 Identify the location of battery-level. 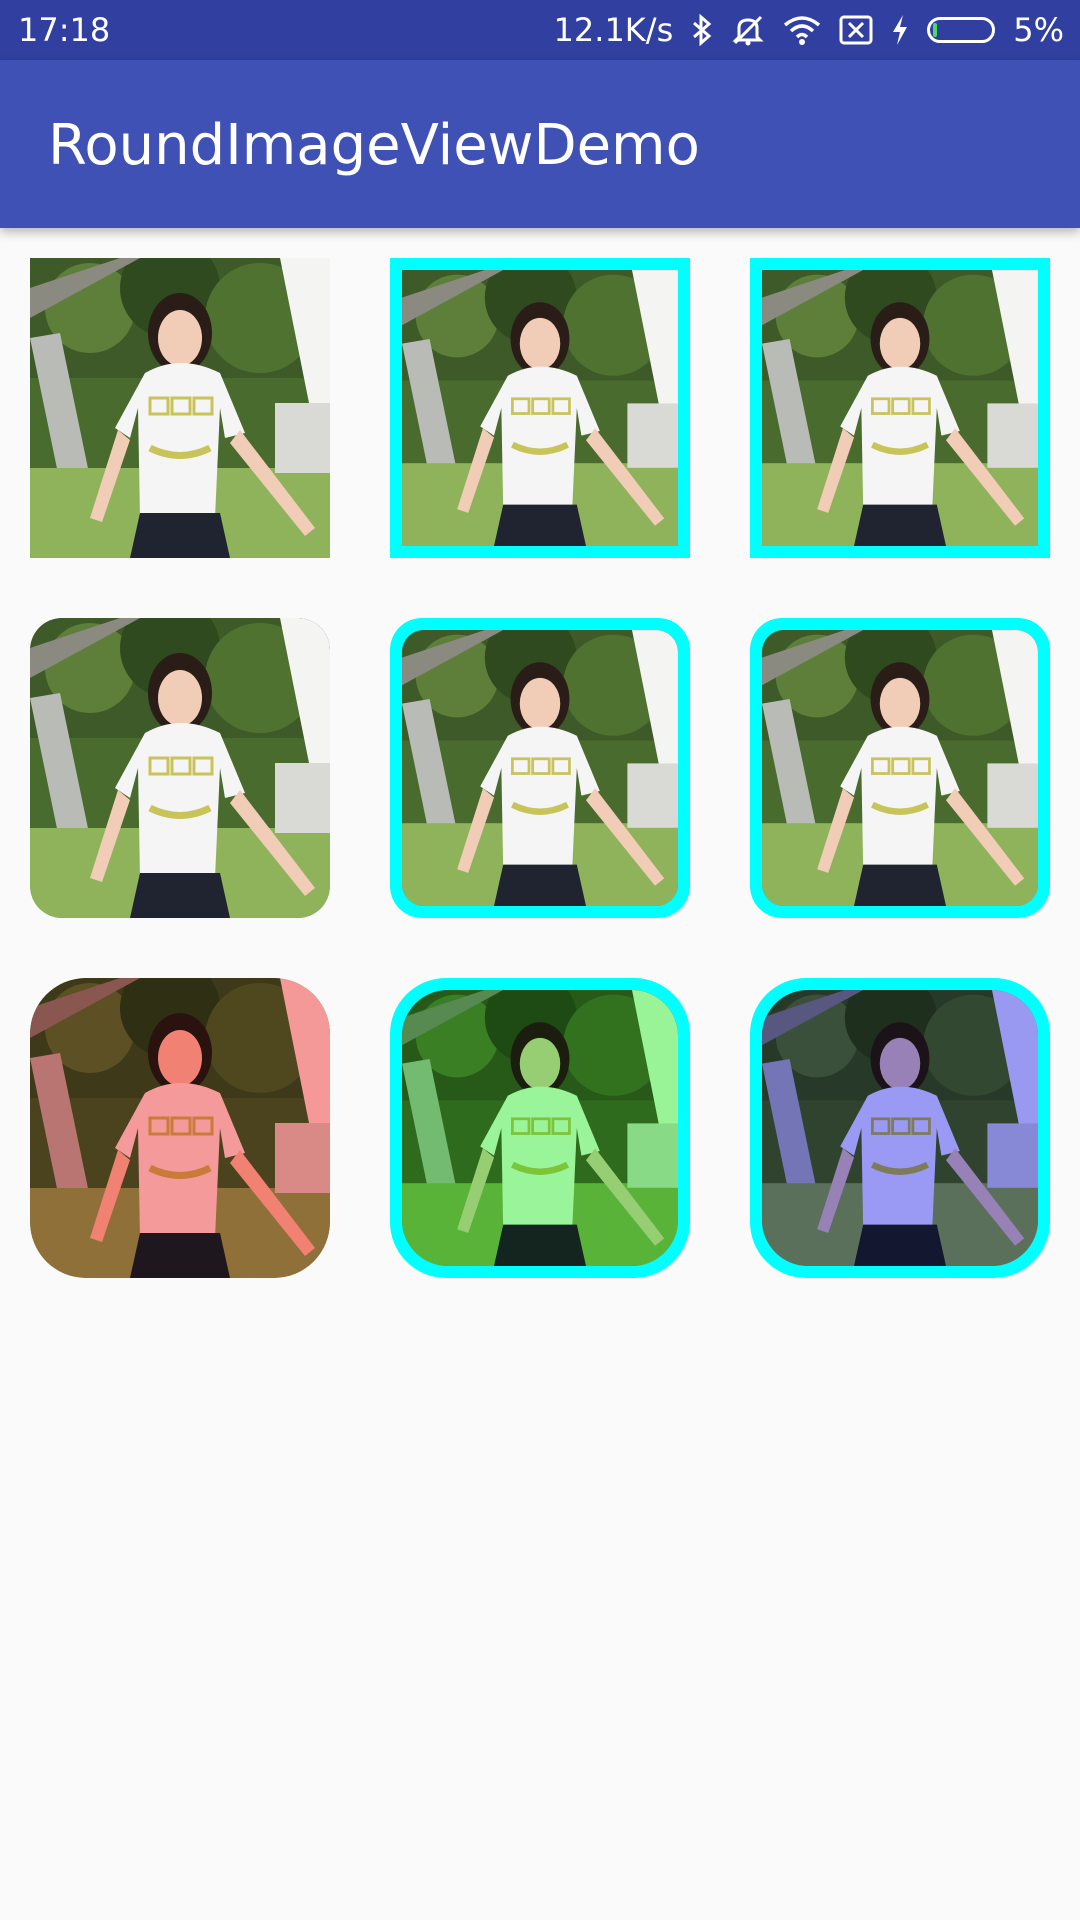
(935, 30).